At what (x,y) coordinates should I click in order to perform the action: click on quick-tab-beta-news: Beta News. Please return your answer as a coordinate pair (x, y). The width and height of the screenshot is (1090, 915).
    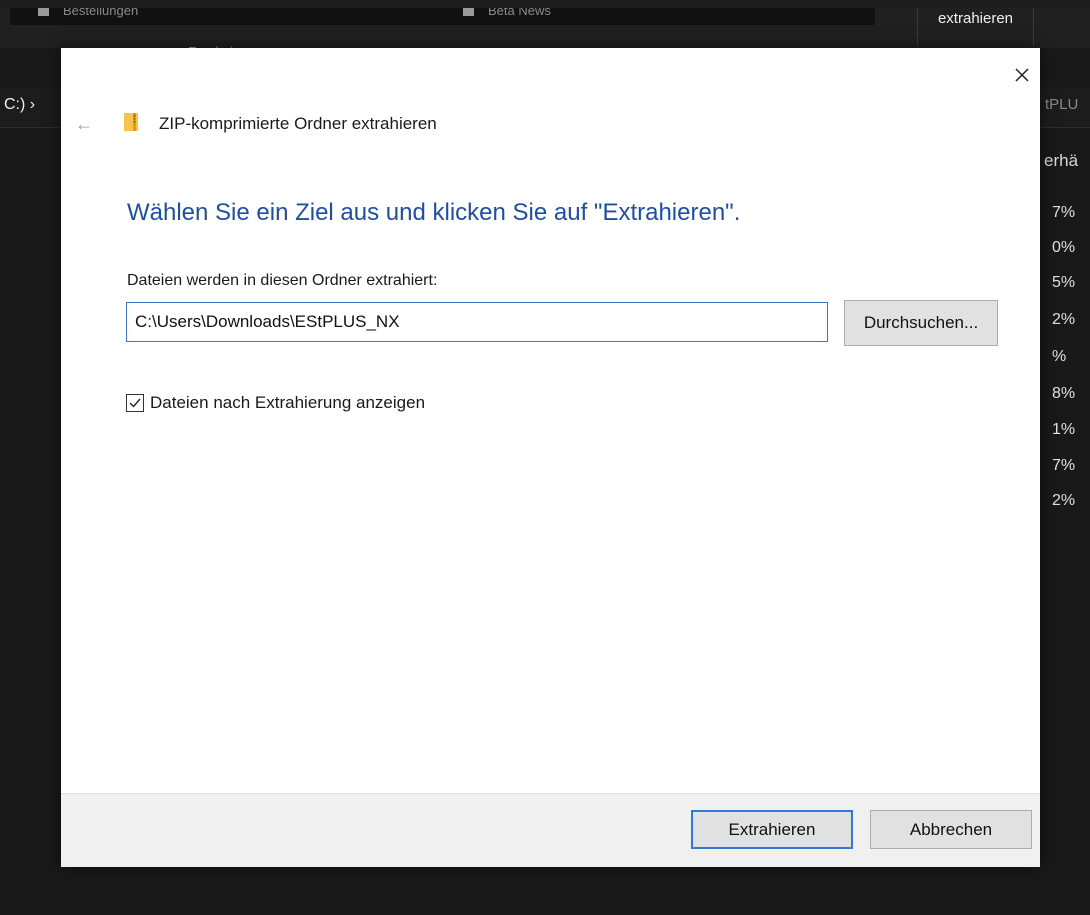
    Looking at the image, I should click on (507, 16).